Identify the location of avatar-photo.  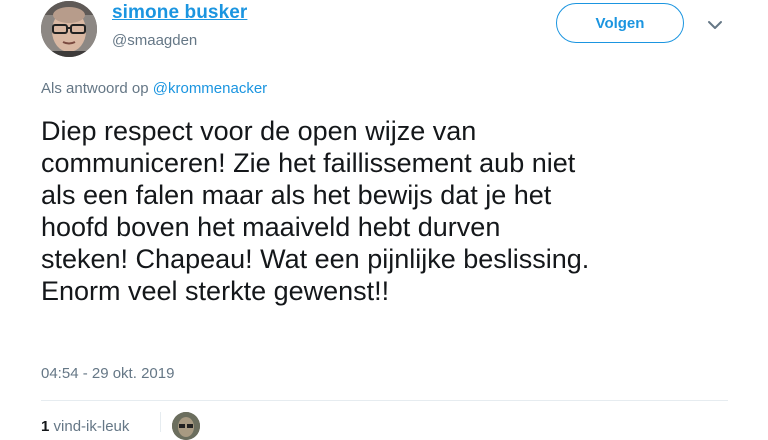
(69, 29).